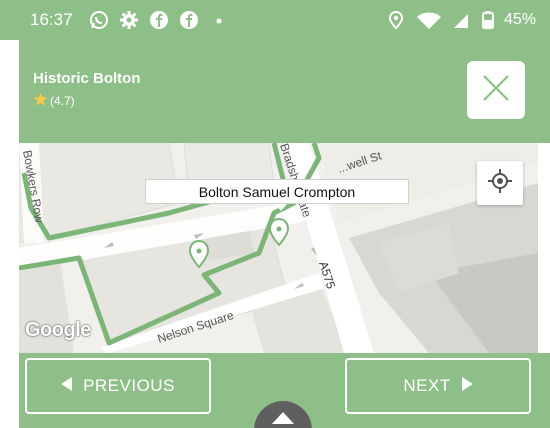 The image size is (550, 428). I want to click on wifi-icon, so click(429, 20).